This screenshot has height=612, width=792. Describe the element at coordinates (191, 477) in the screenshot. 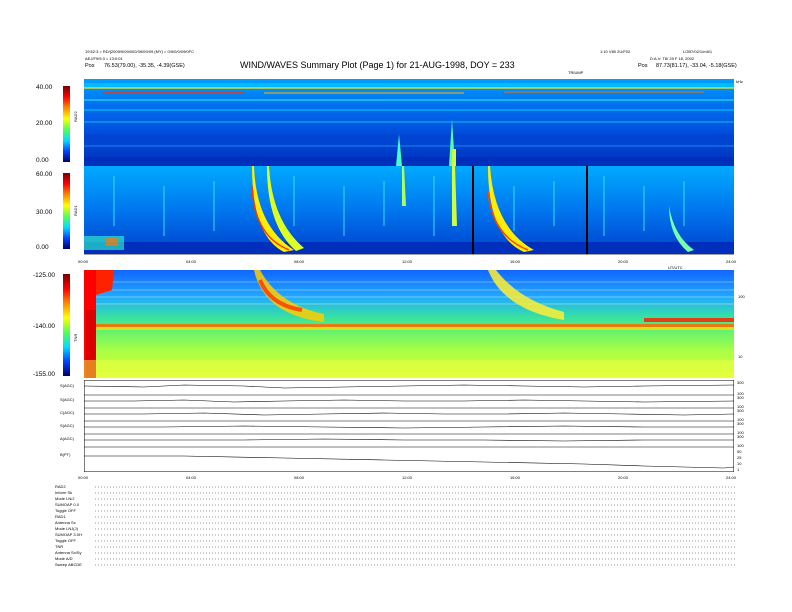

I see `lower-axis-label-1: 04:00` at that location.